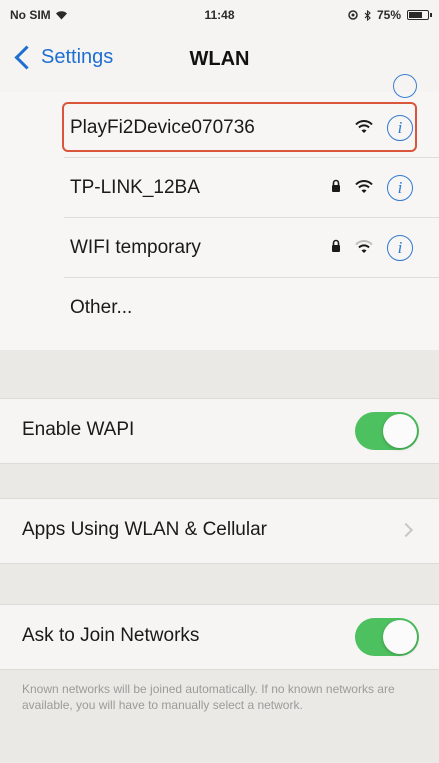 The image size is (439, 763). Describe the element at coordinates (219, 248) in the screenshot. I see `network-row: WIFI temporary i` at that location.